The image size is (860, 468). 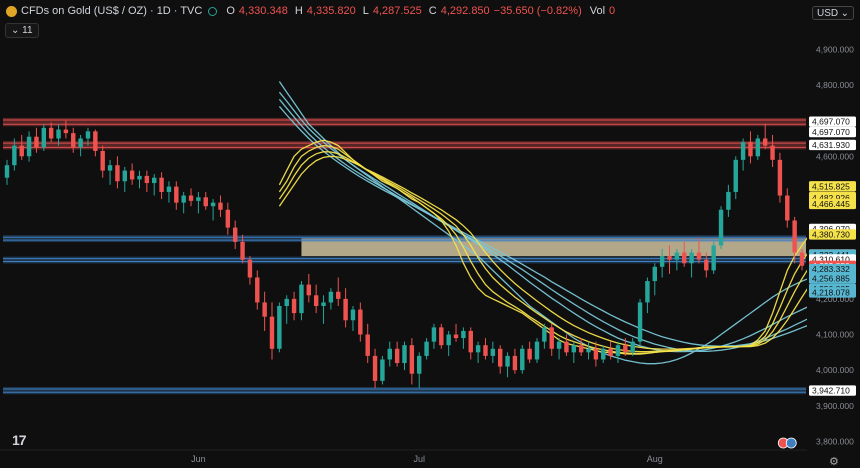 I want to click on y-tick-label: 4,000.000, so click(x=835, y=370).